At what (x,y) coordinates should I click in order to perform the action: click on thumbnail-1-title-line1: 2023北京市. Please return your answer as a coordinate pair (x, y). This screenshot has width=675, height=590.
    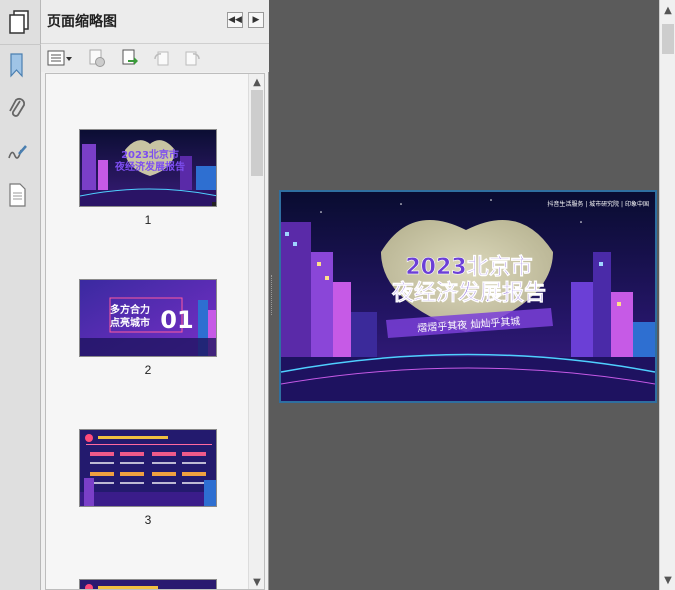
    Looking at the image, I should click on (150, 154).